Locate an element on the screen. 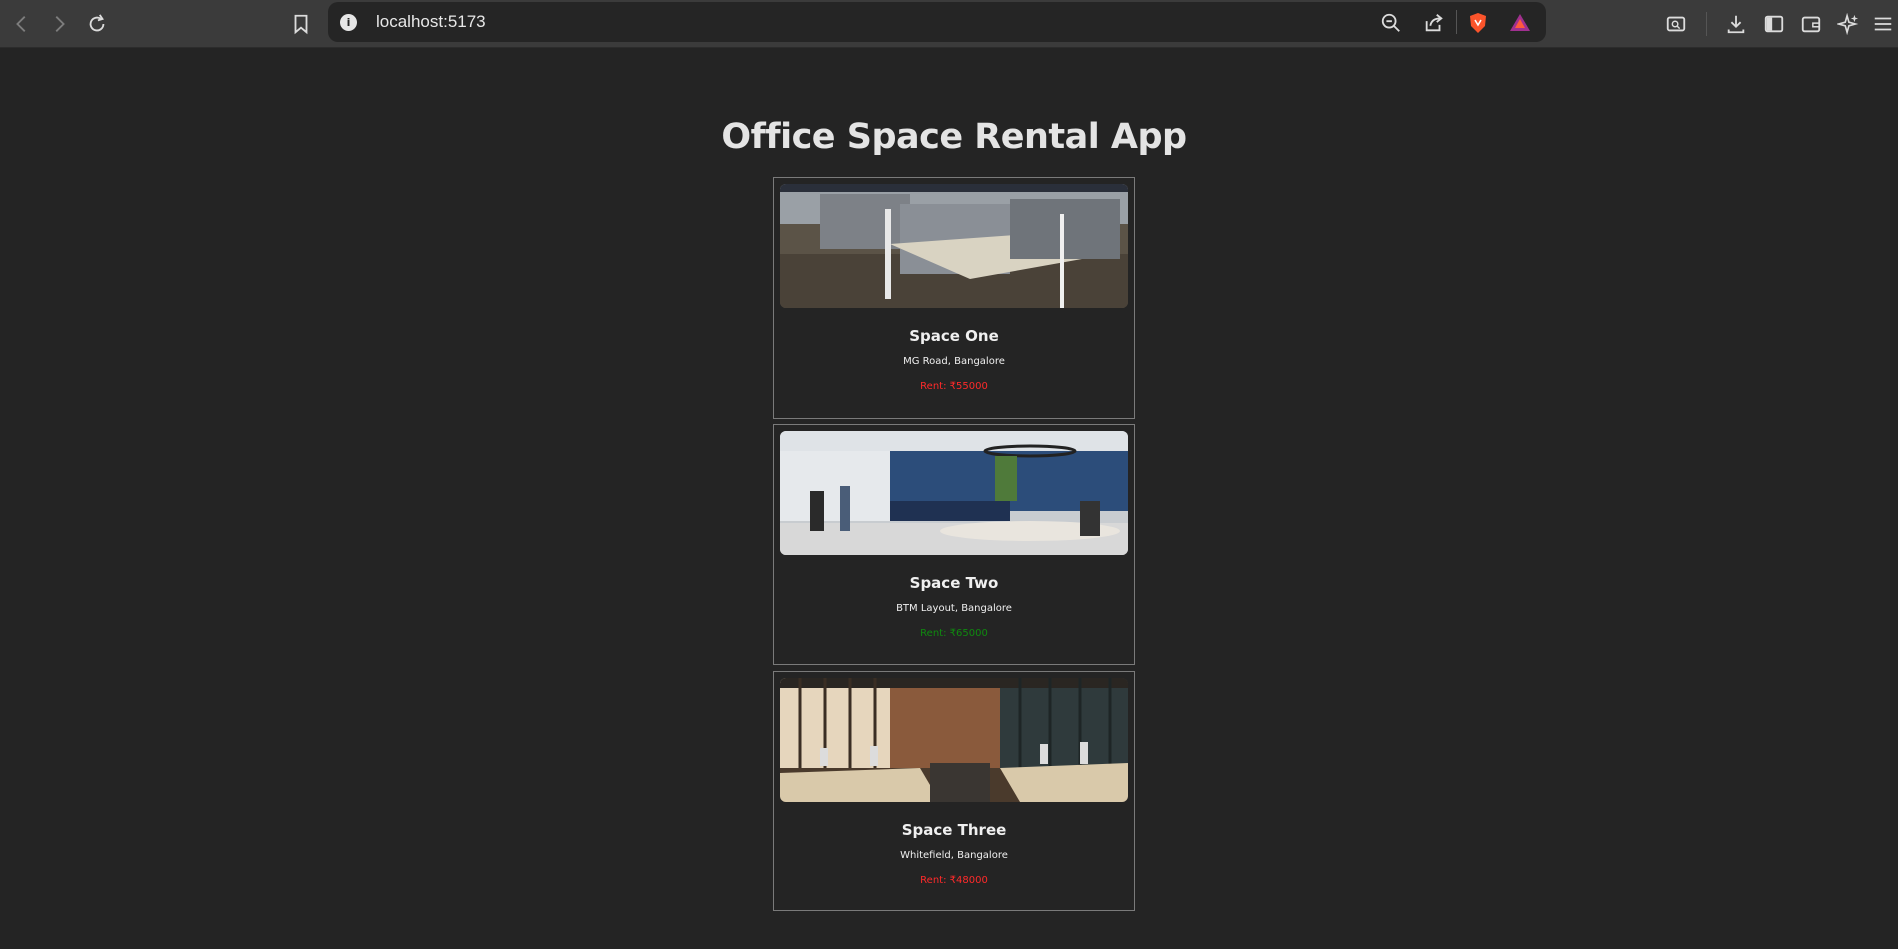 The image size is (1898, 949). page-title: Office Space Rental App is located at coordinates (954, 137).